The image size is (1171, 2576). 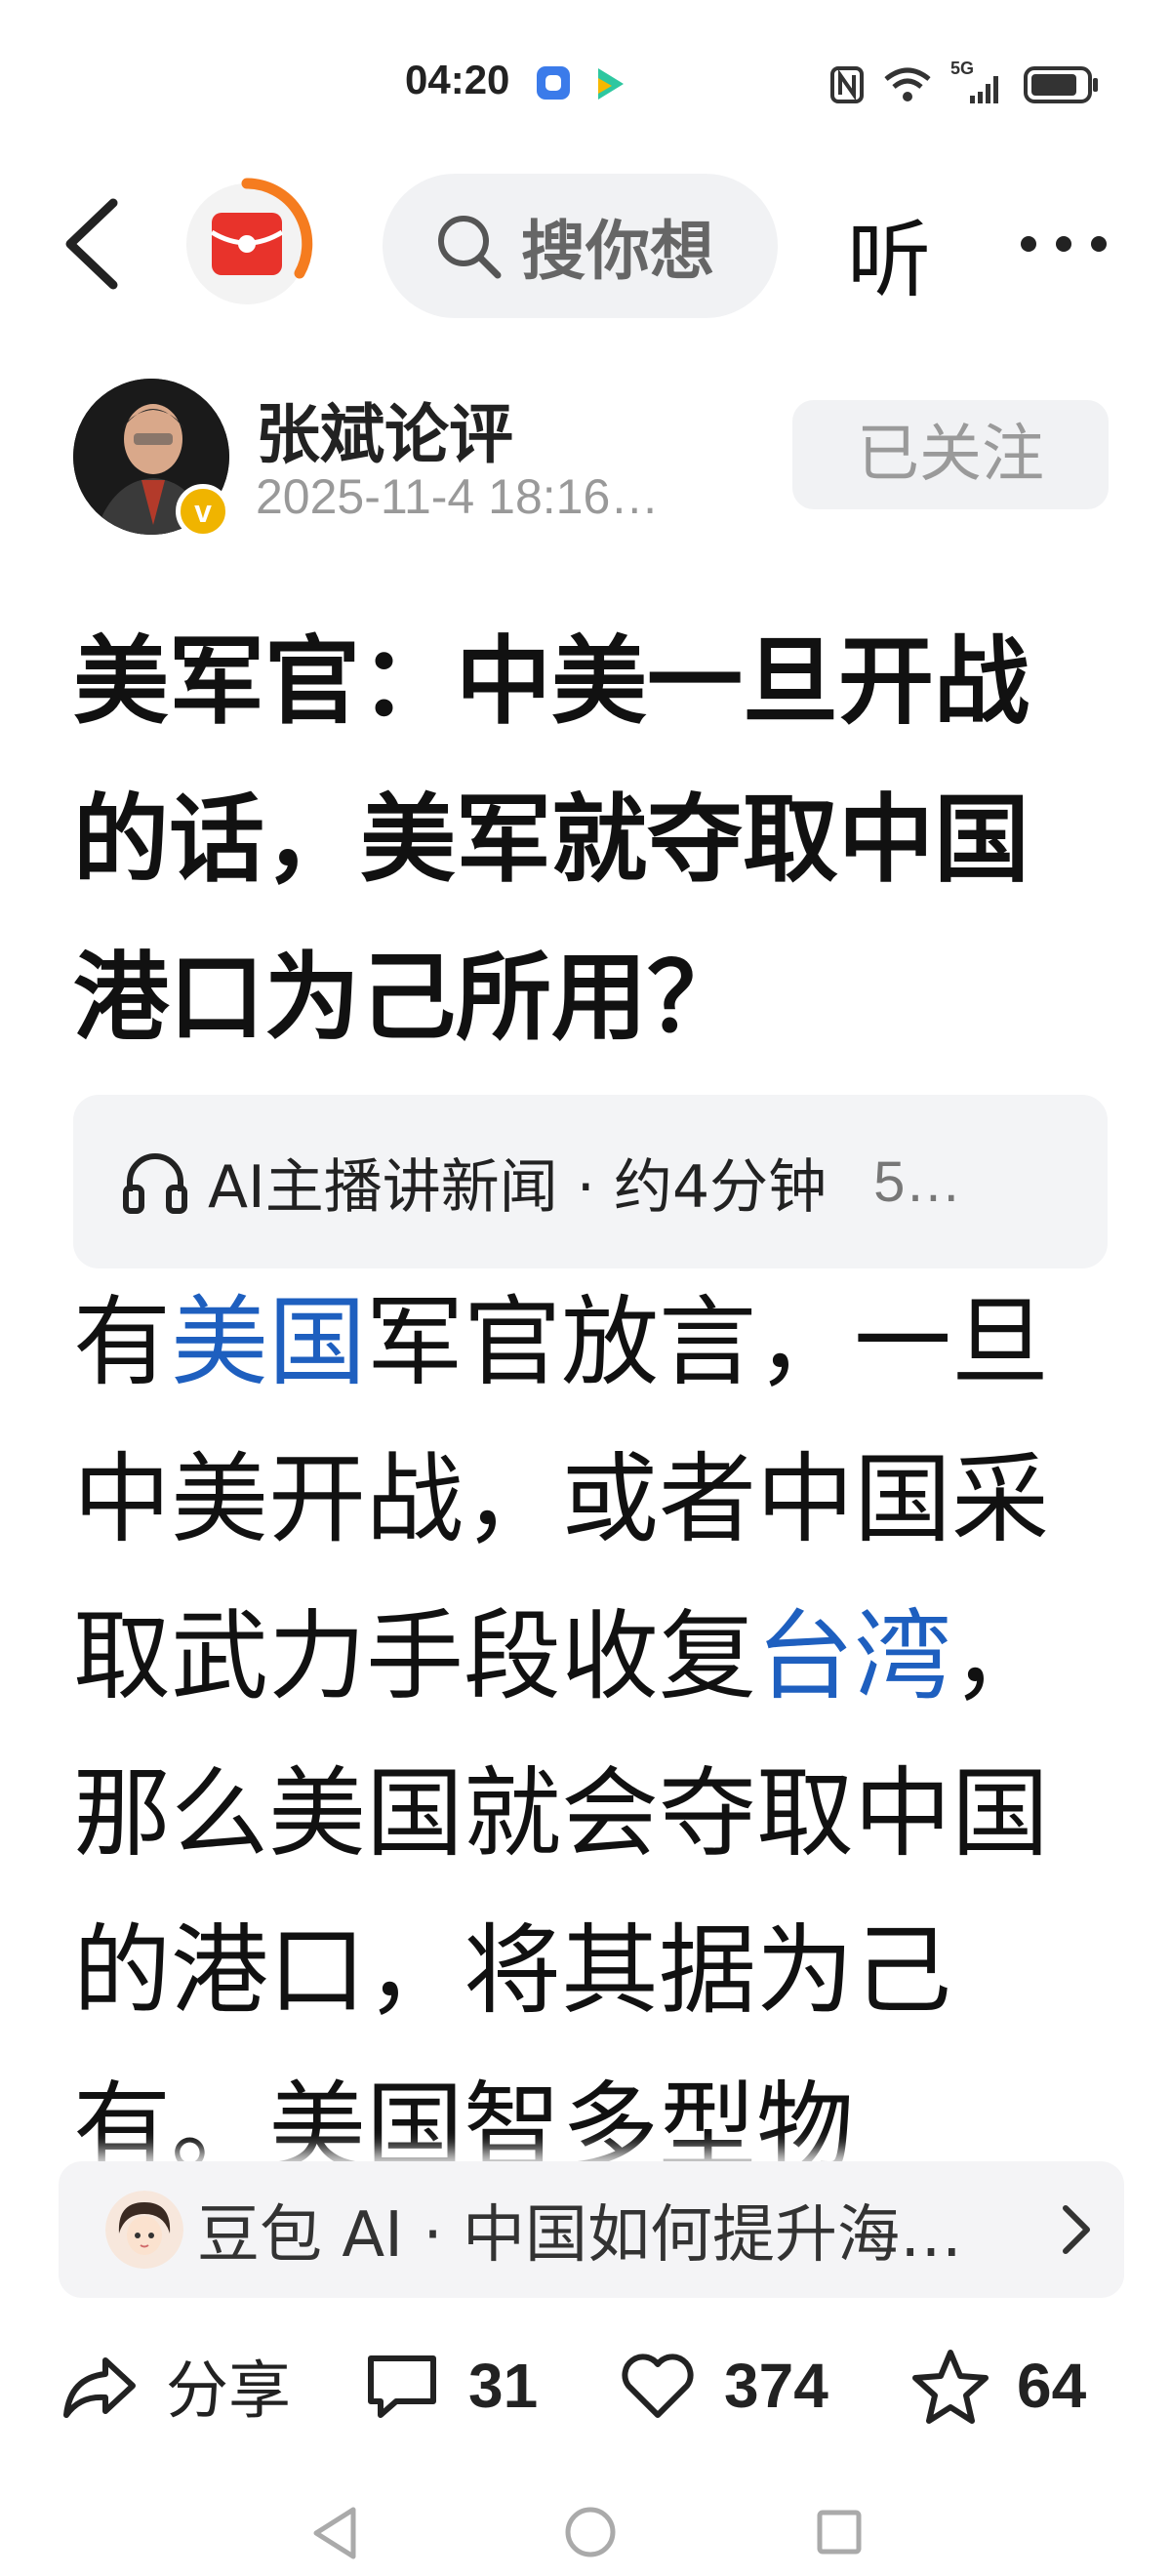 What do you see at coordinates (608, 83) in the screenshot?
I see `video-app-icon` at bounding box center [608, 83].